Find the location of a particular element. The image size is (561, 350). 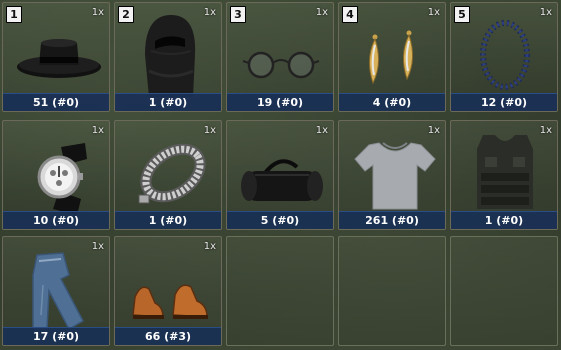

item-caption: 5 (#0) is located at coordinates (280, 220).